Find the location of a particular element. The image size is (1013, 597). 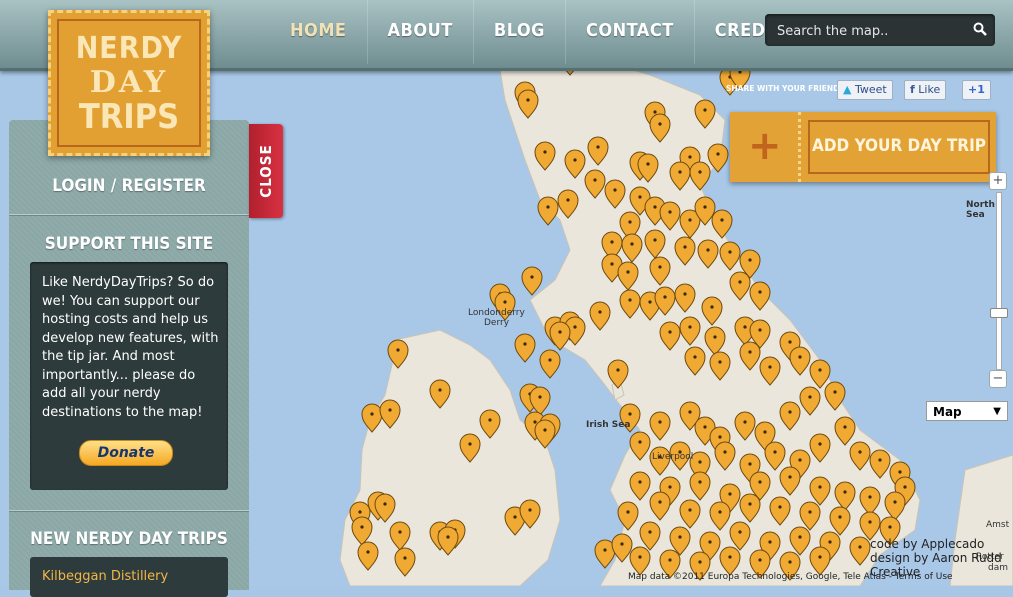

zoom-control: + − is located at coordinates (998, 282).